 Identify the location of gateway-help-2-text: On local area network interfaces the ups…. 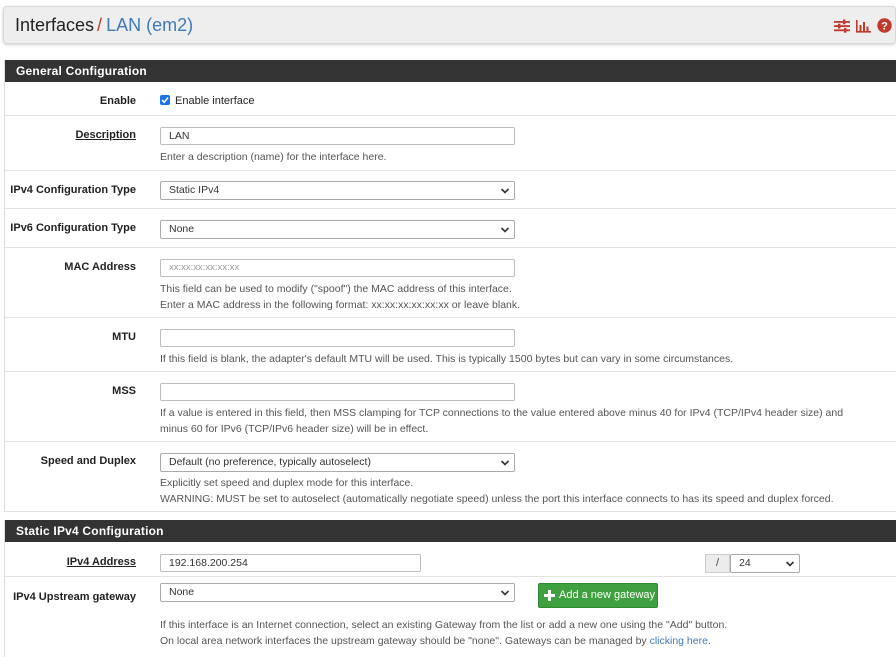
(405, 641).